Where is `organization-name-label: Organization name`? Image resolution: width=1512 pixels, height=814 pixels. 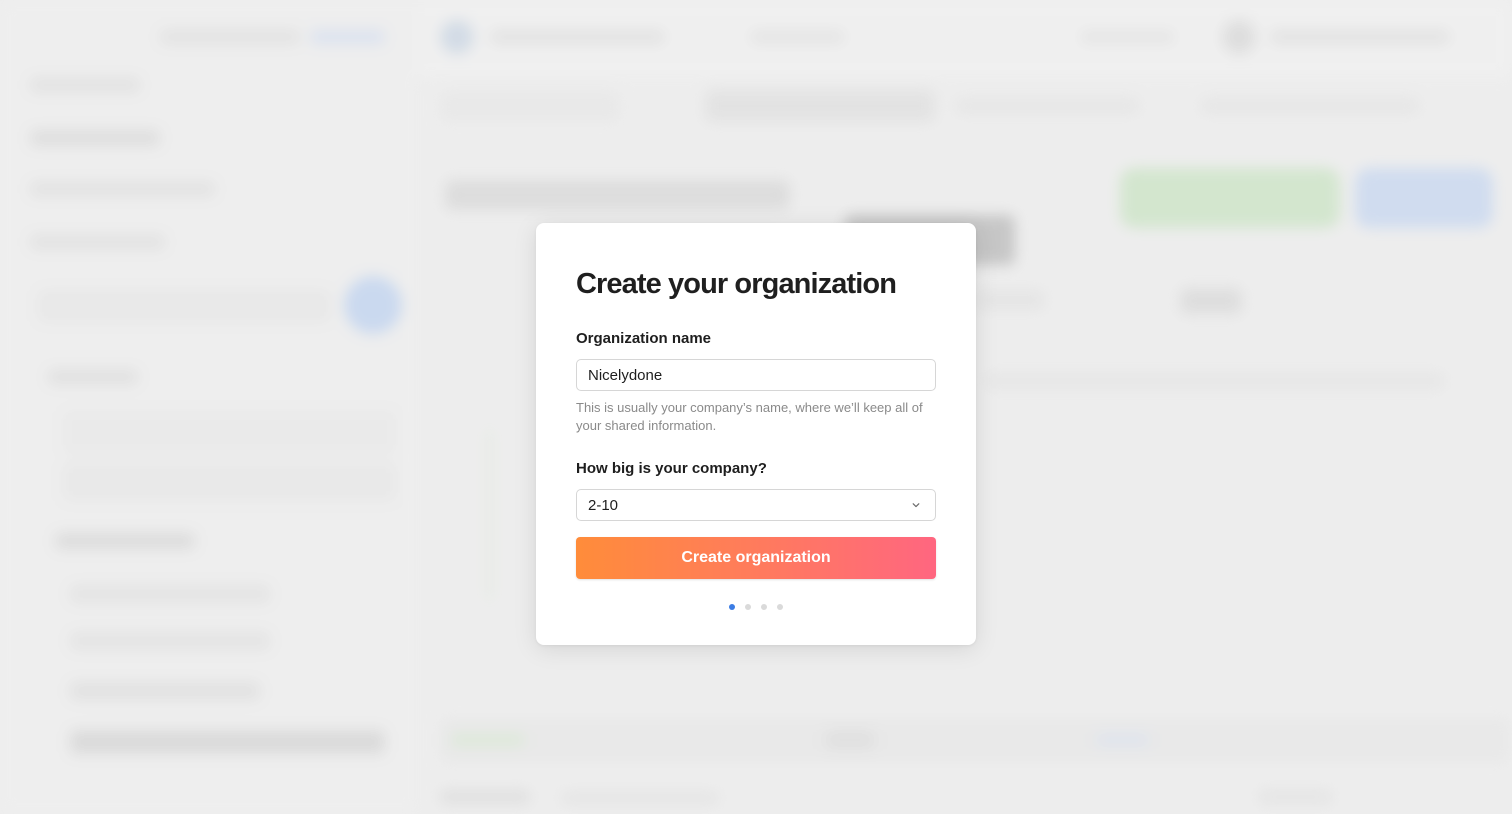 organization-name-label: Organization name is located at coordinates (644, 338).